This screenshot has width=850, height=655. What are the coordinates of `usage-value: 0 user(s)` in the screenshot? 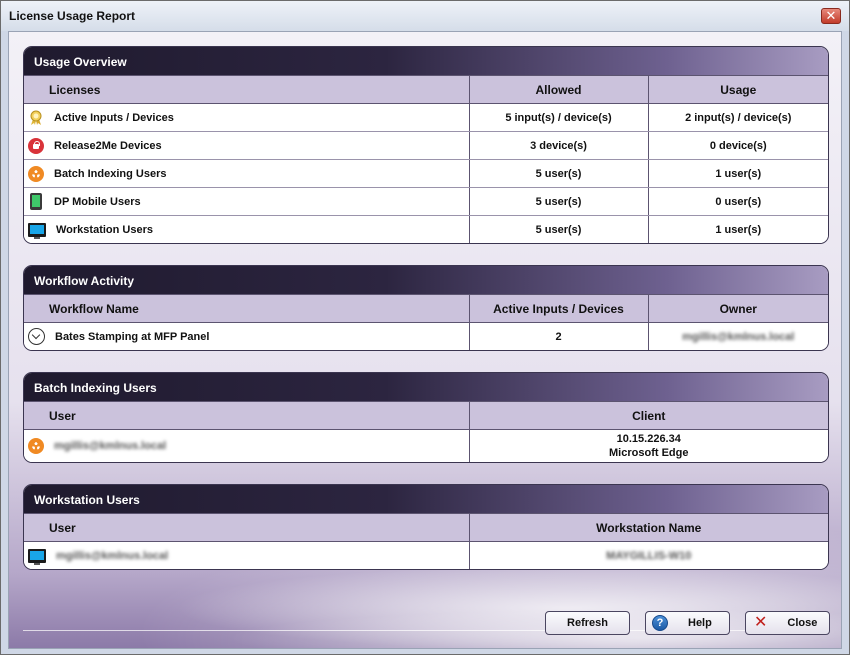 It's located at (738, 201).